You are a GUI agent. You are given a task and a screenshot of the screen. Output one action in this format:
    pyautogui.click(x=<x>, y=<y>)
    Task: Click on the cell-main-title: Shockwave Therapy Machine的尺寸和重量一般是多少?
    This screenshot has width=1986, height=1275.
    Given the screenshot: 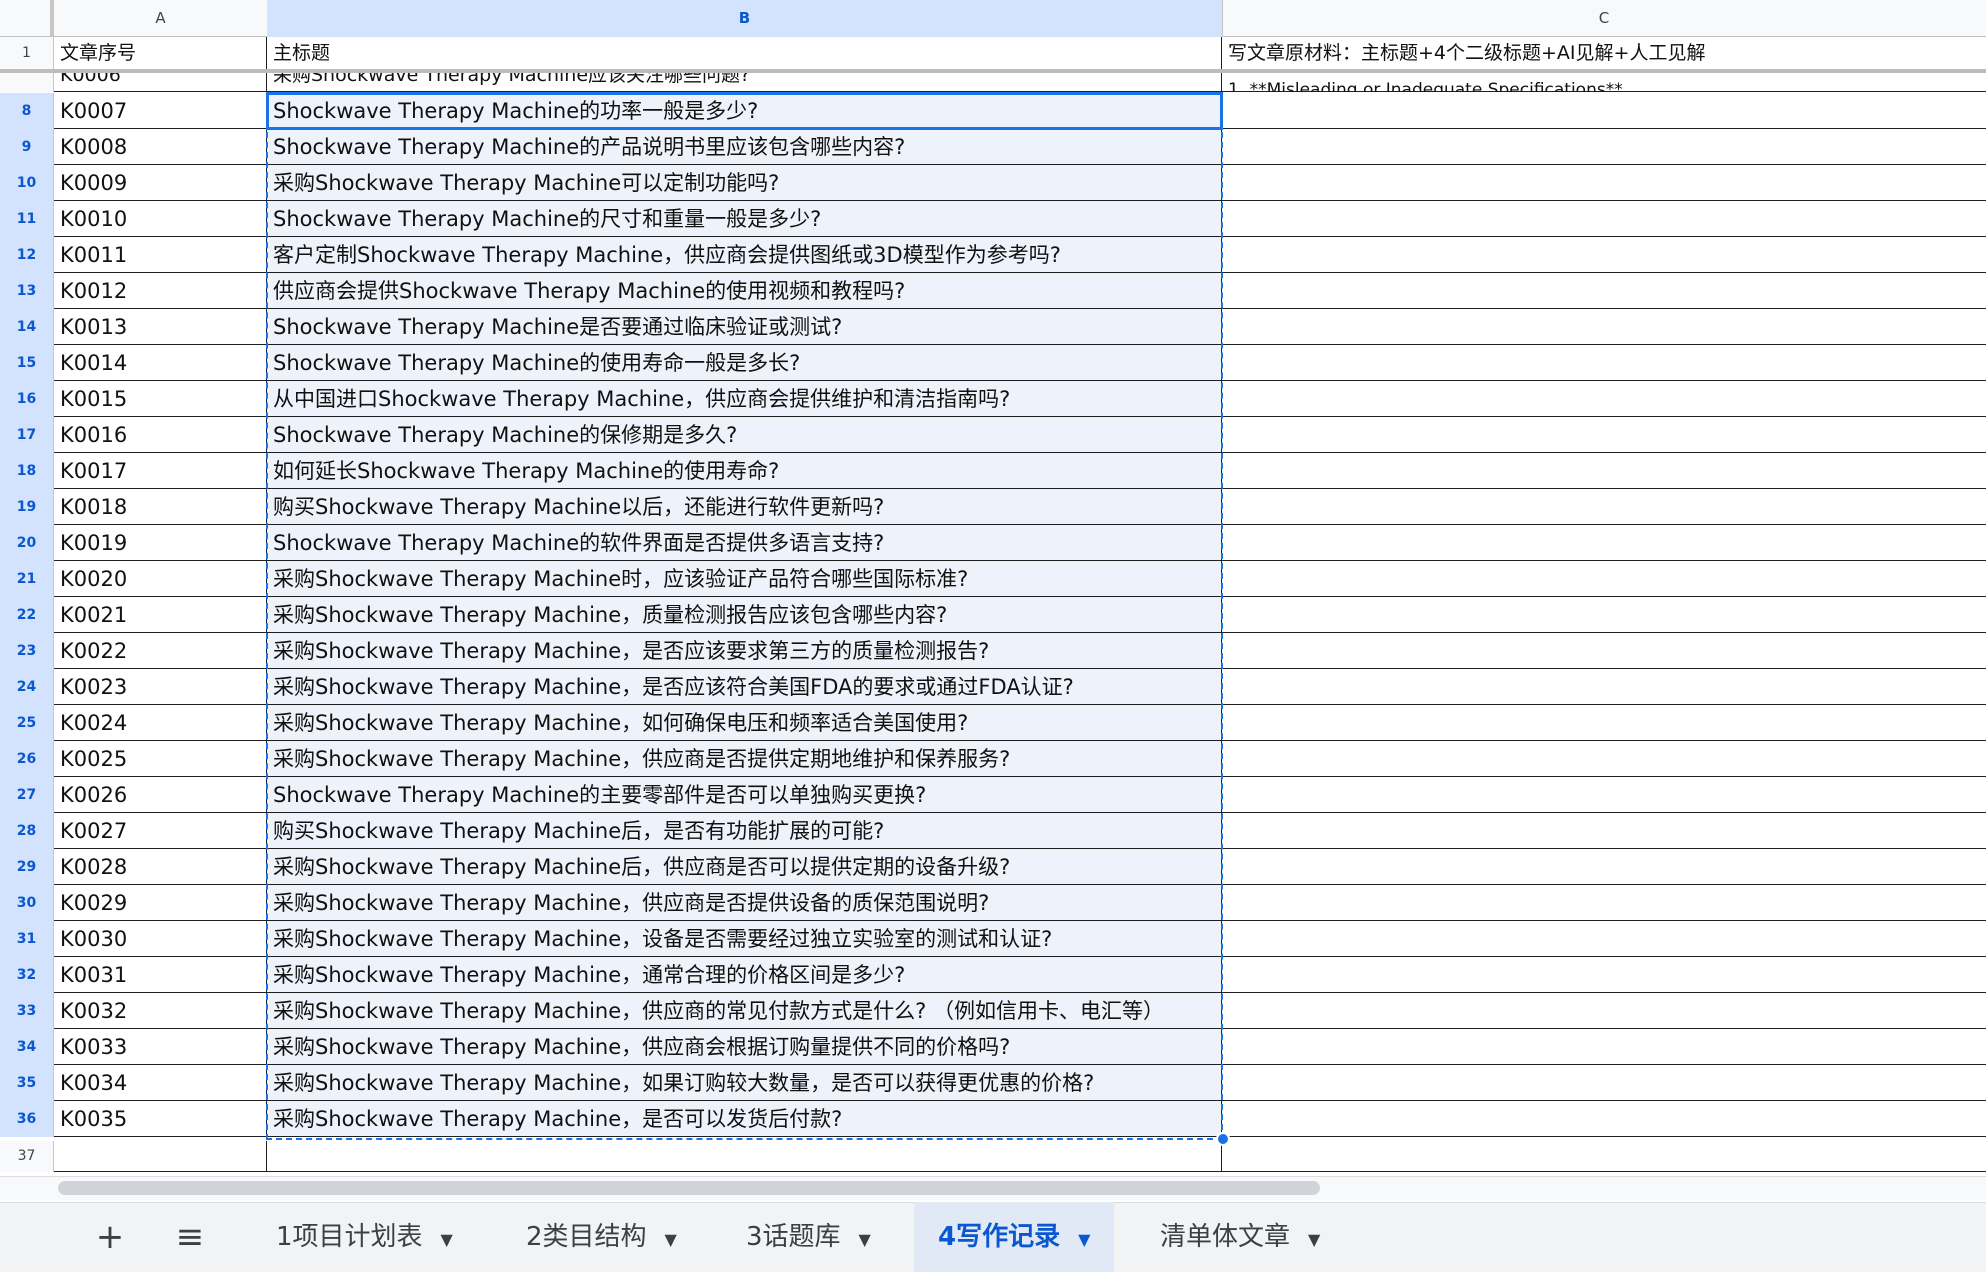 What is the action you would take?
    pyautogui.click(x=744, y=219)
    